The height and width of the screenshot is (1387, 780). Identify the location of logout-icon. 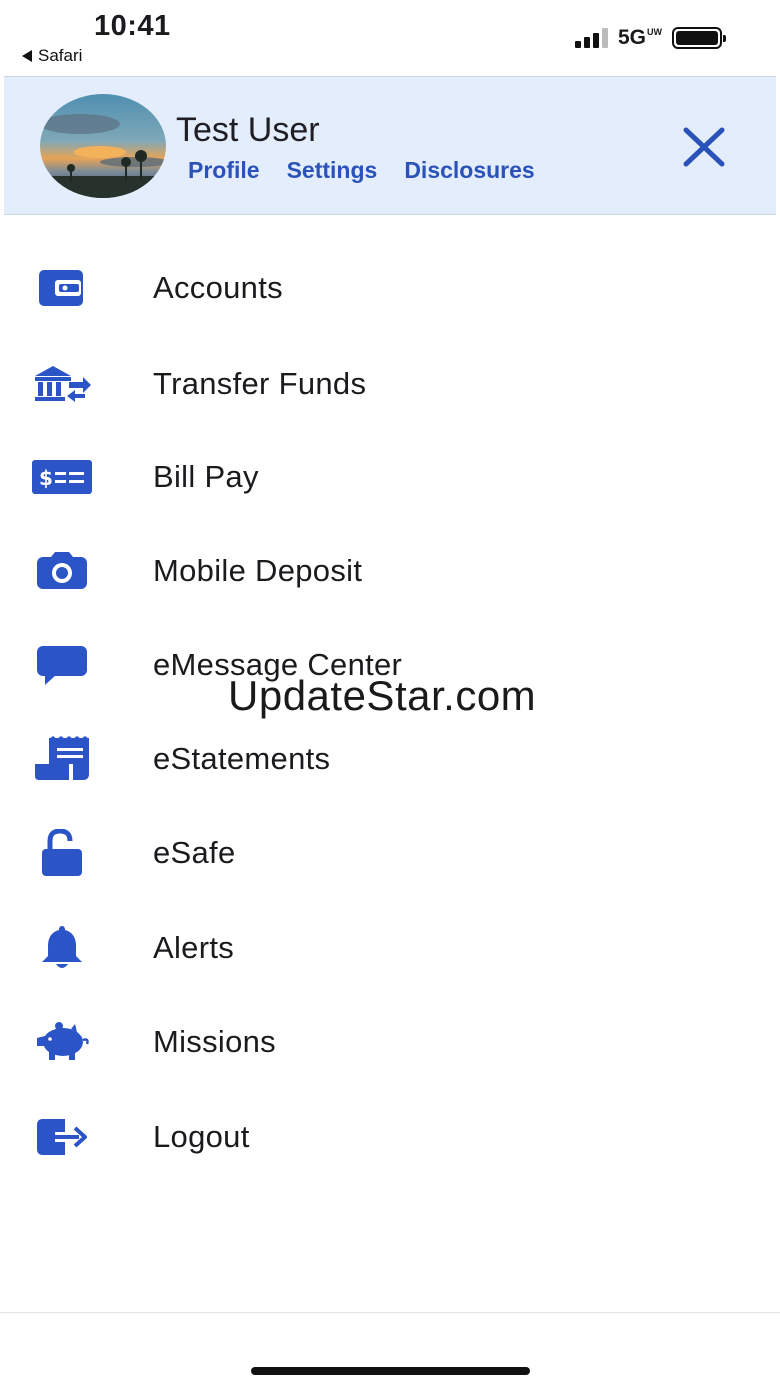
(62, 1137).